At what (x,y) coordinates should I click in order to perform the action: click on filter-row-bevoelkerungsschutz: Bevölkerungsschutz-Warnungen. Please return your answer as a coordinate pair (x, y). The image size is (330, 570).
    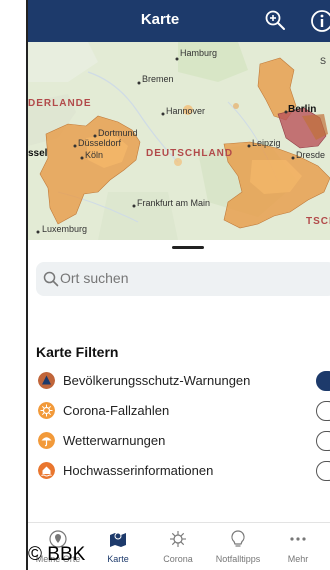
    Looking at the image, I should click on (179, 381).